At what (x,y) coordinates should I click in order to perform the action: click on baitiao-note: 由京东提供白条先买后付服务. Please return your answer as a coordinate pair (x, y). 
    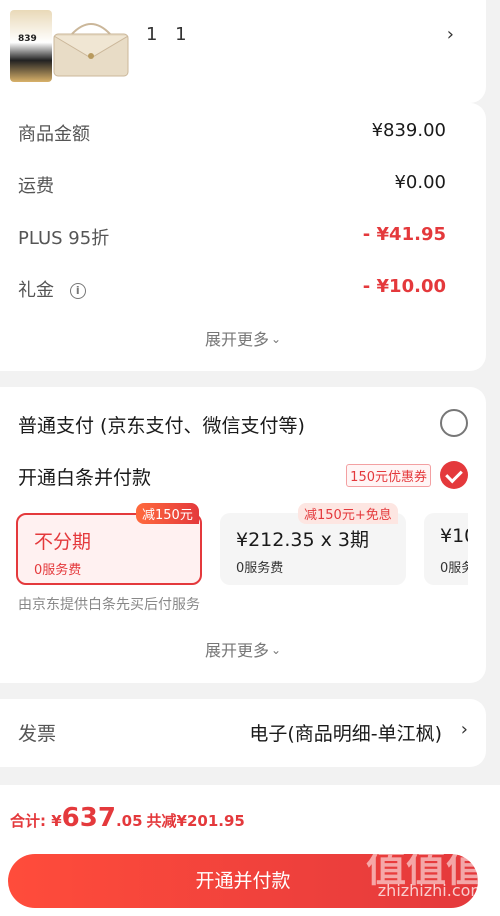
    Looking at the image, I should click on (109, 605).